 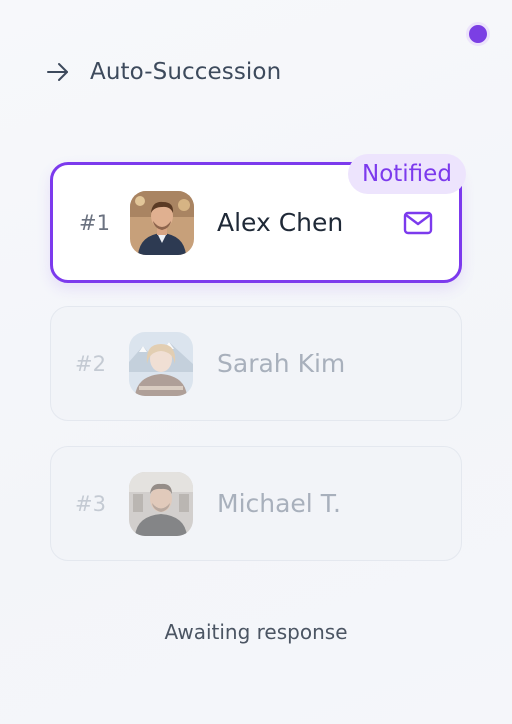 What do you see at coordinates (280, 222) in the screenshot?
I see `successor-name: Alex Chen` at bounding box center [280, 222].